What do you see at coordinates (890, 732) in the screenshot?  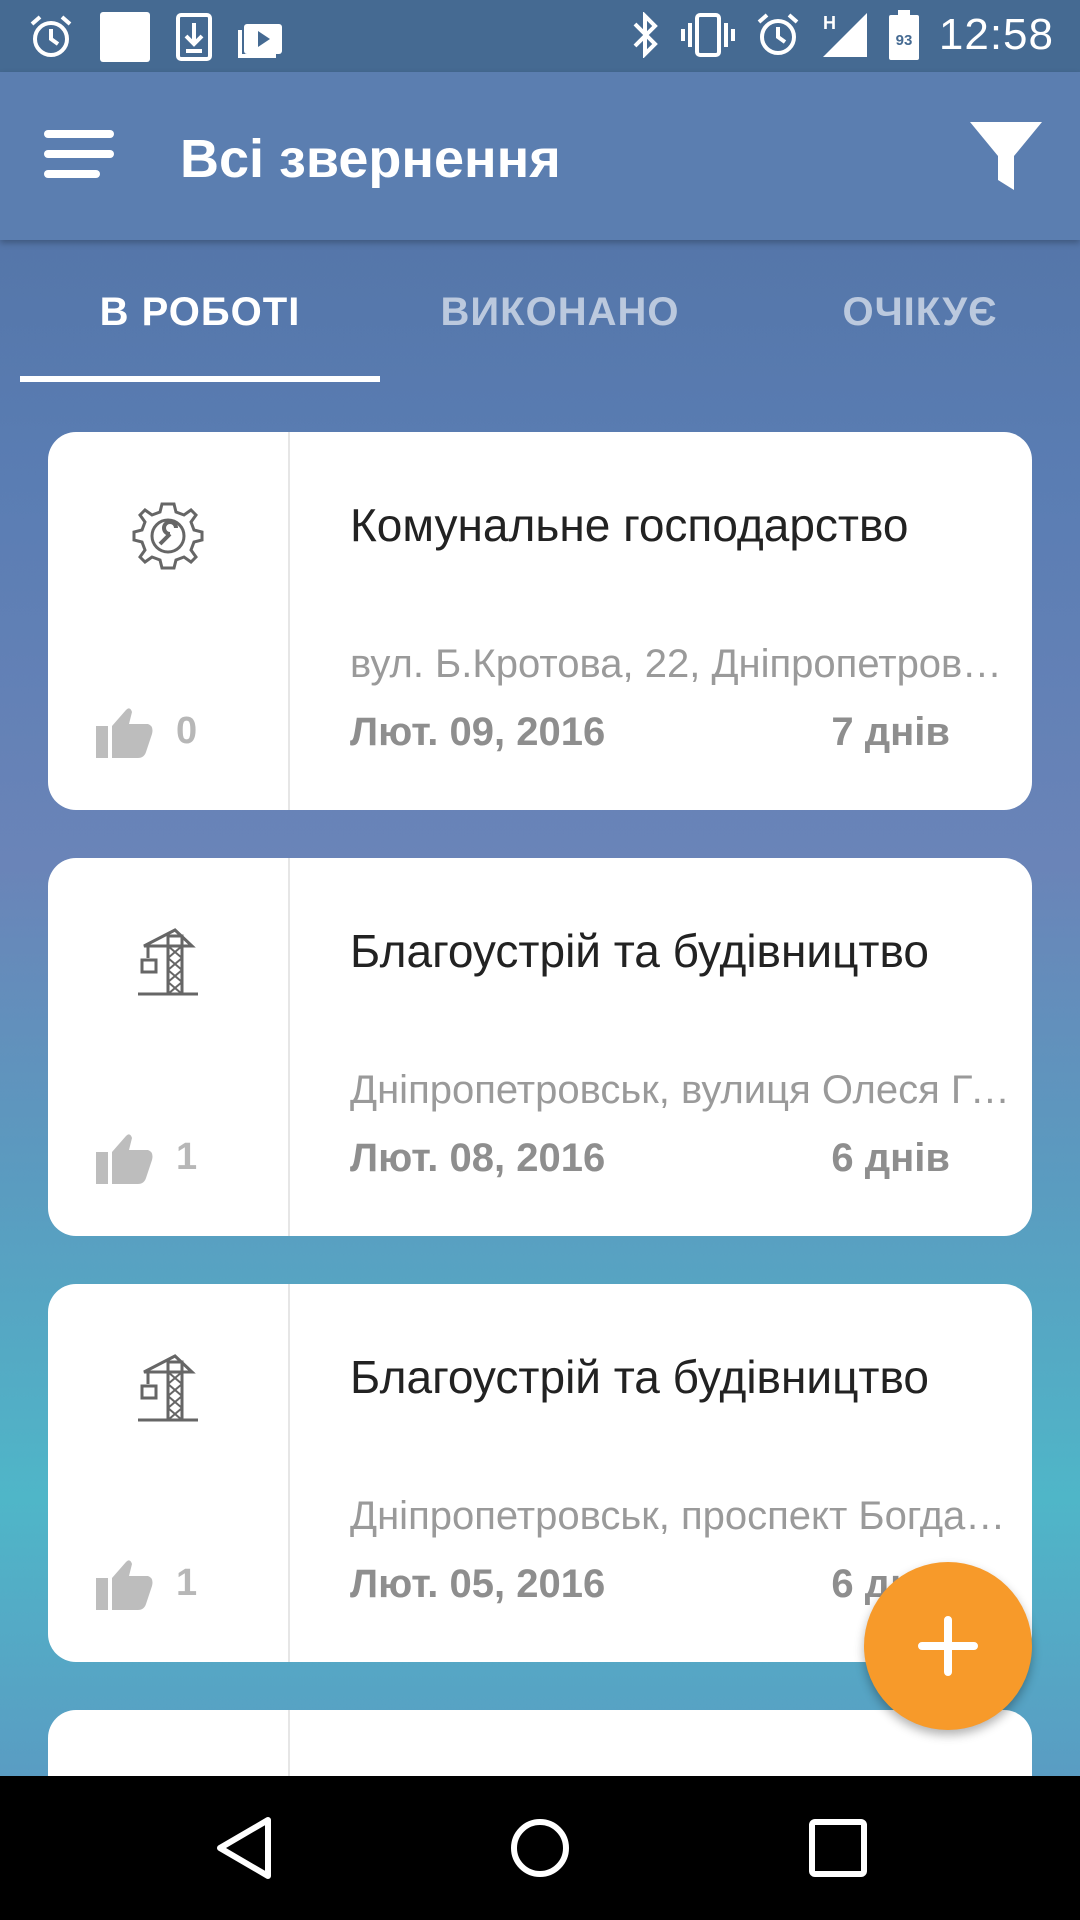 I see `card-days: 7 днів` at bounding box center [890, 732].